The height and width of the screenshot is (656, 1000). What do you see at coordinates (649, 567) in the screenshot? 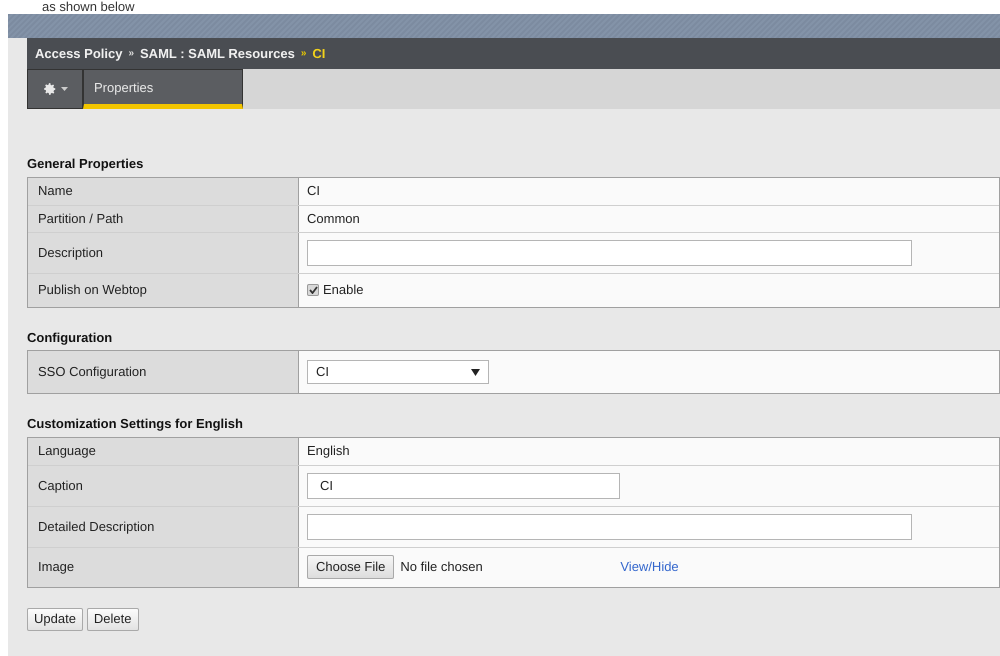
I see `view-hide-link: View/Hide` at bounding box center [649, 567].